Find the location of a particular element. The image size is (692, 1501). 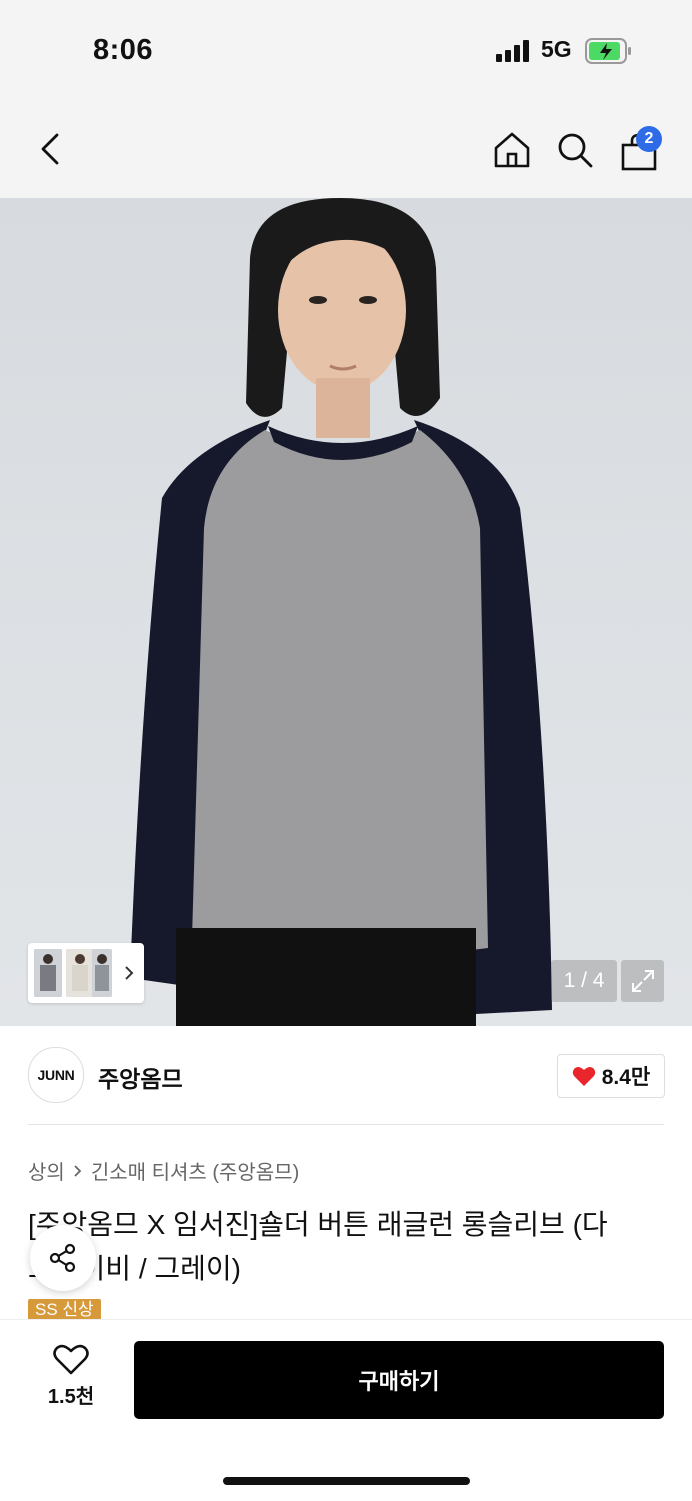

network-label: 5G is located at coordinates (556, 49).